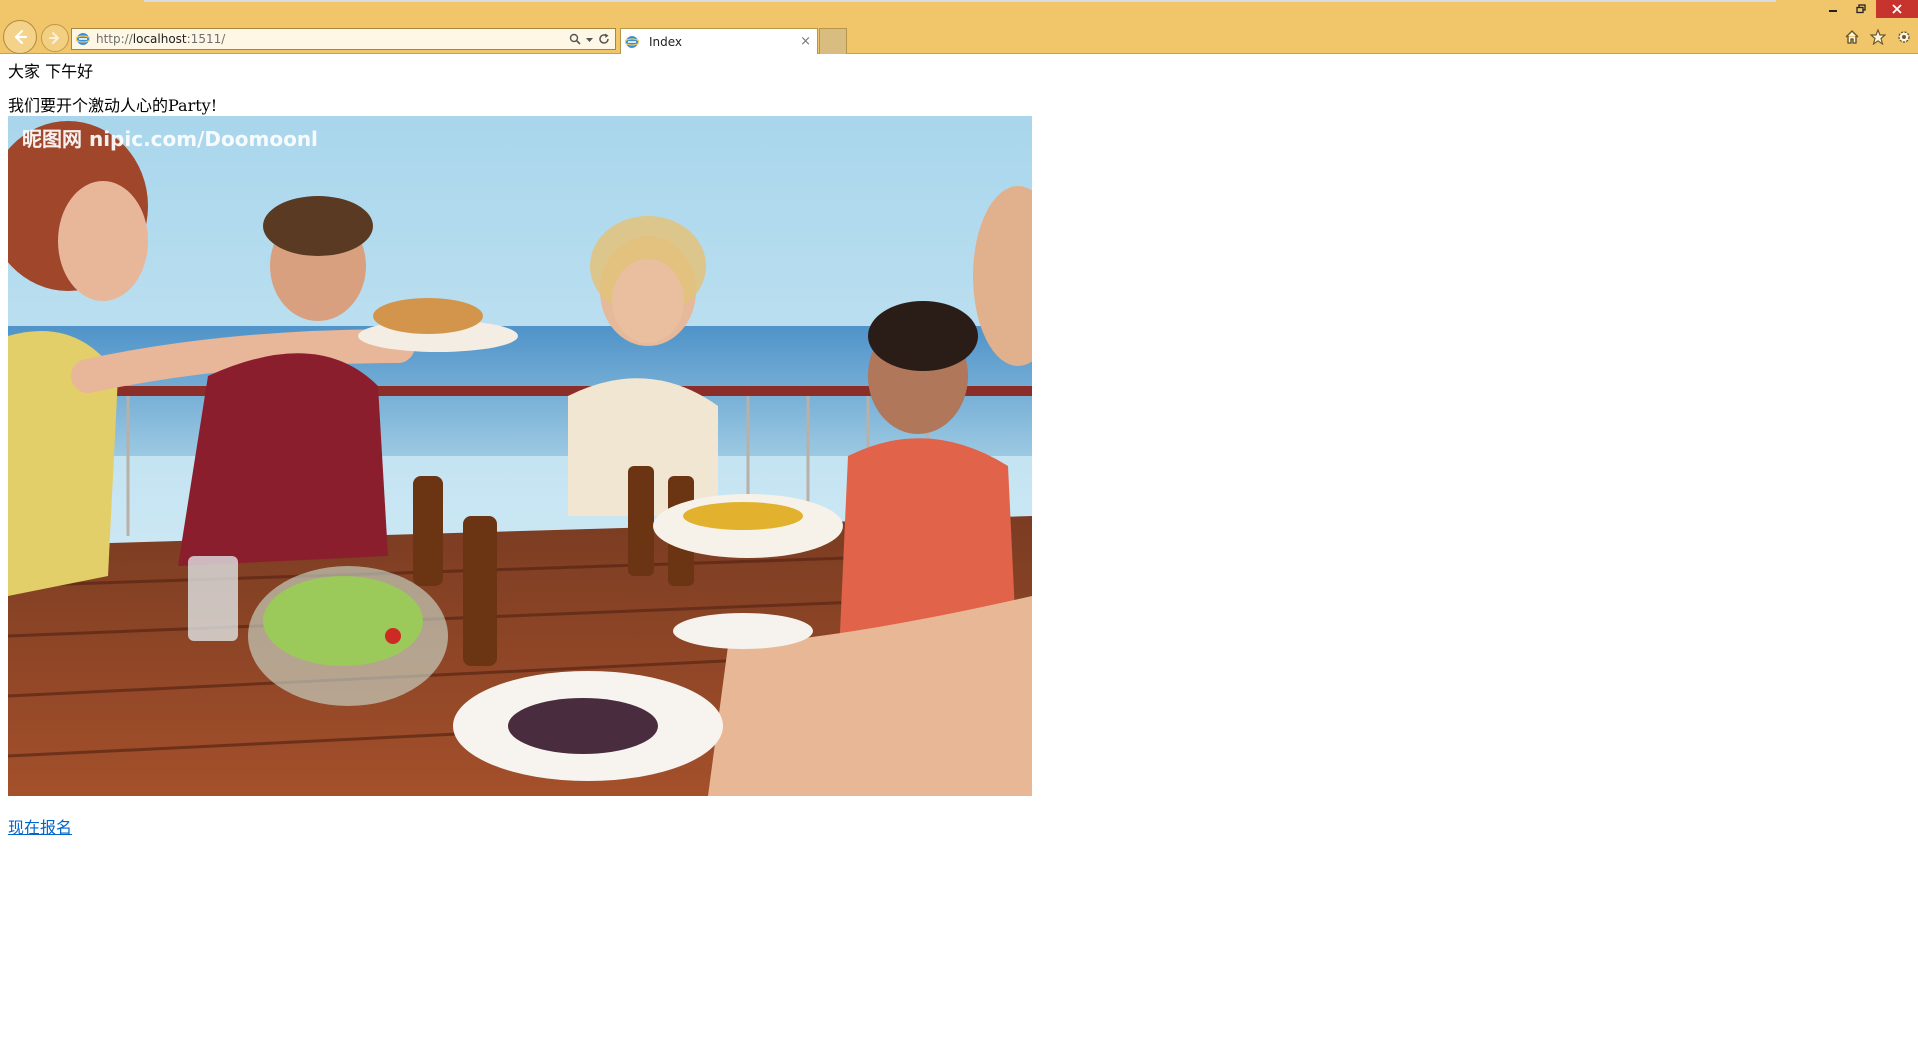 The image size is (1918, 1039). What do you see at coordinates (805, 41) in the screenshot?
I see `tab-close-icon: ×` at bounding box center [805, 41].